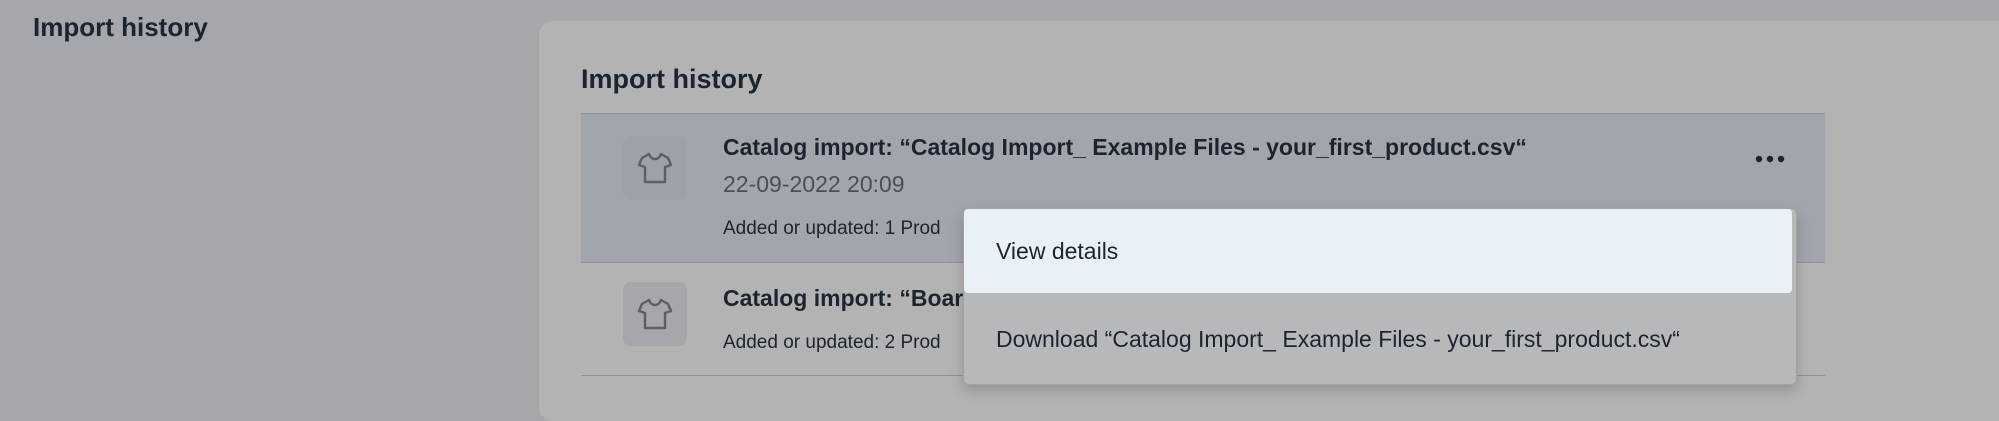 This screenshot has width=1999, height=421. I want to click on import-summary: Added or updated: 1 Prod, so click(832, 228).